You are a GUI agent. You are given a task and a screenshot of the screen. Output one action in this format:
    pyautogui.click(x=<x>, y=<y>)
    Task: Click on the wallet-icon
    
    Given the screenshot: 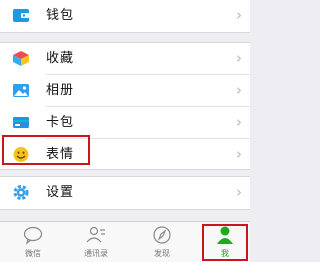 What is the action you would take?
    pyautogui.click(x=21, y=15)
    